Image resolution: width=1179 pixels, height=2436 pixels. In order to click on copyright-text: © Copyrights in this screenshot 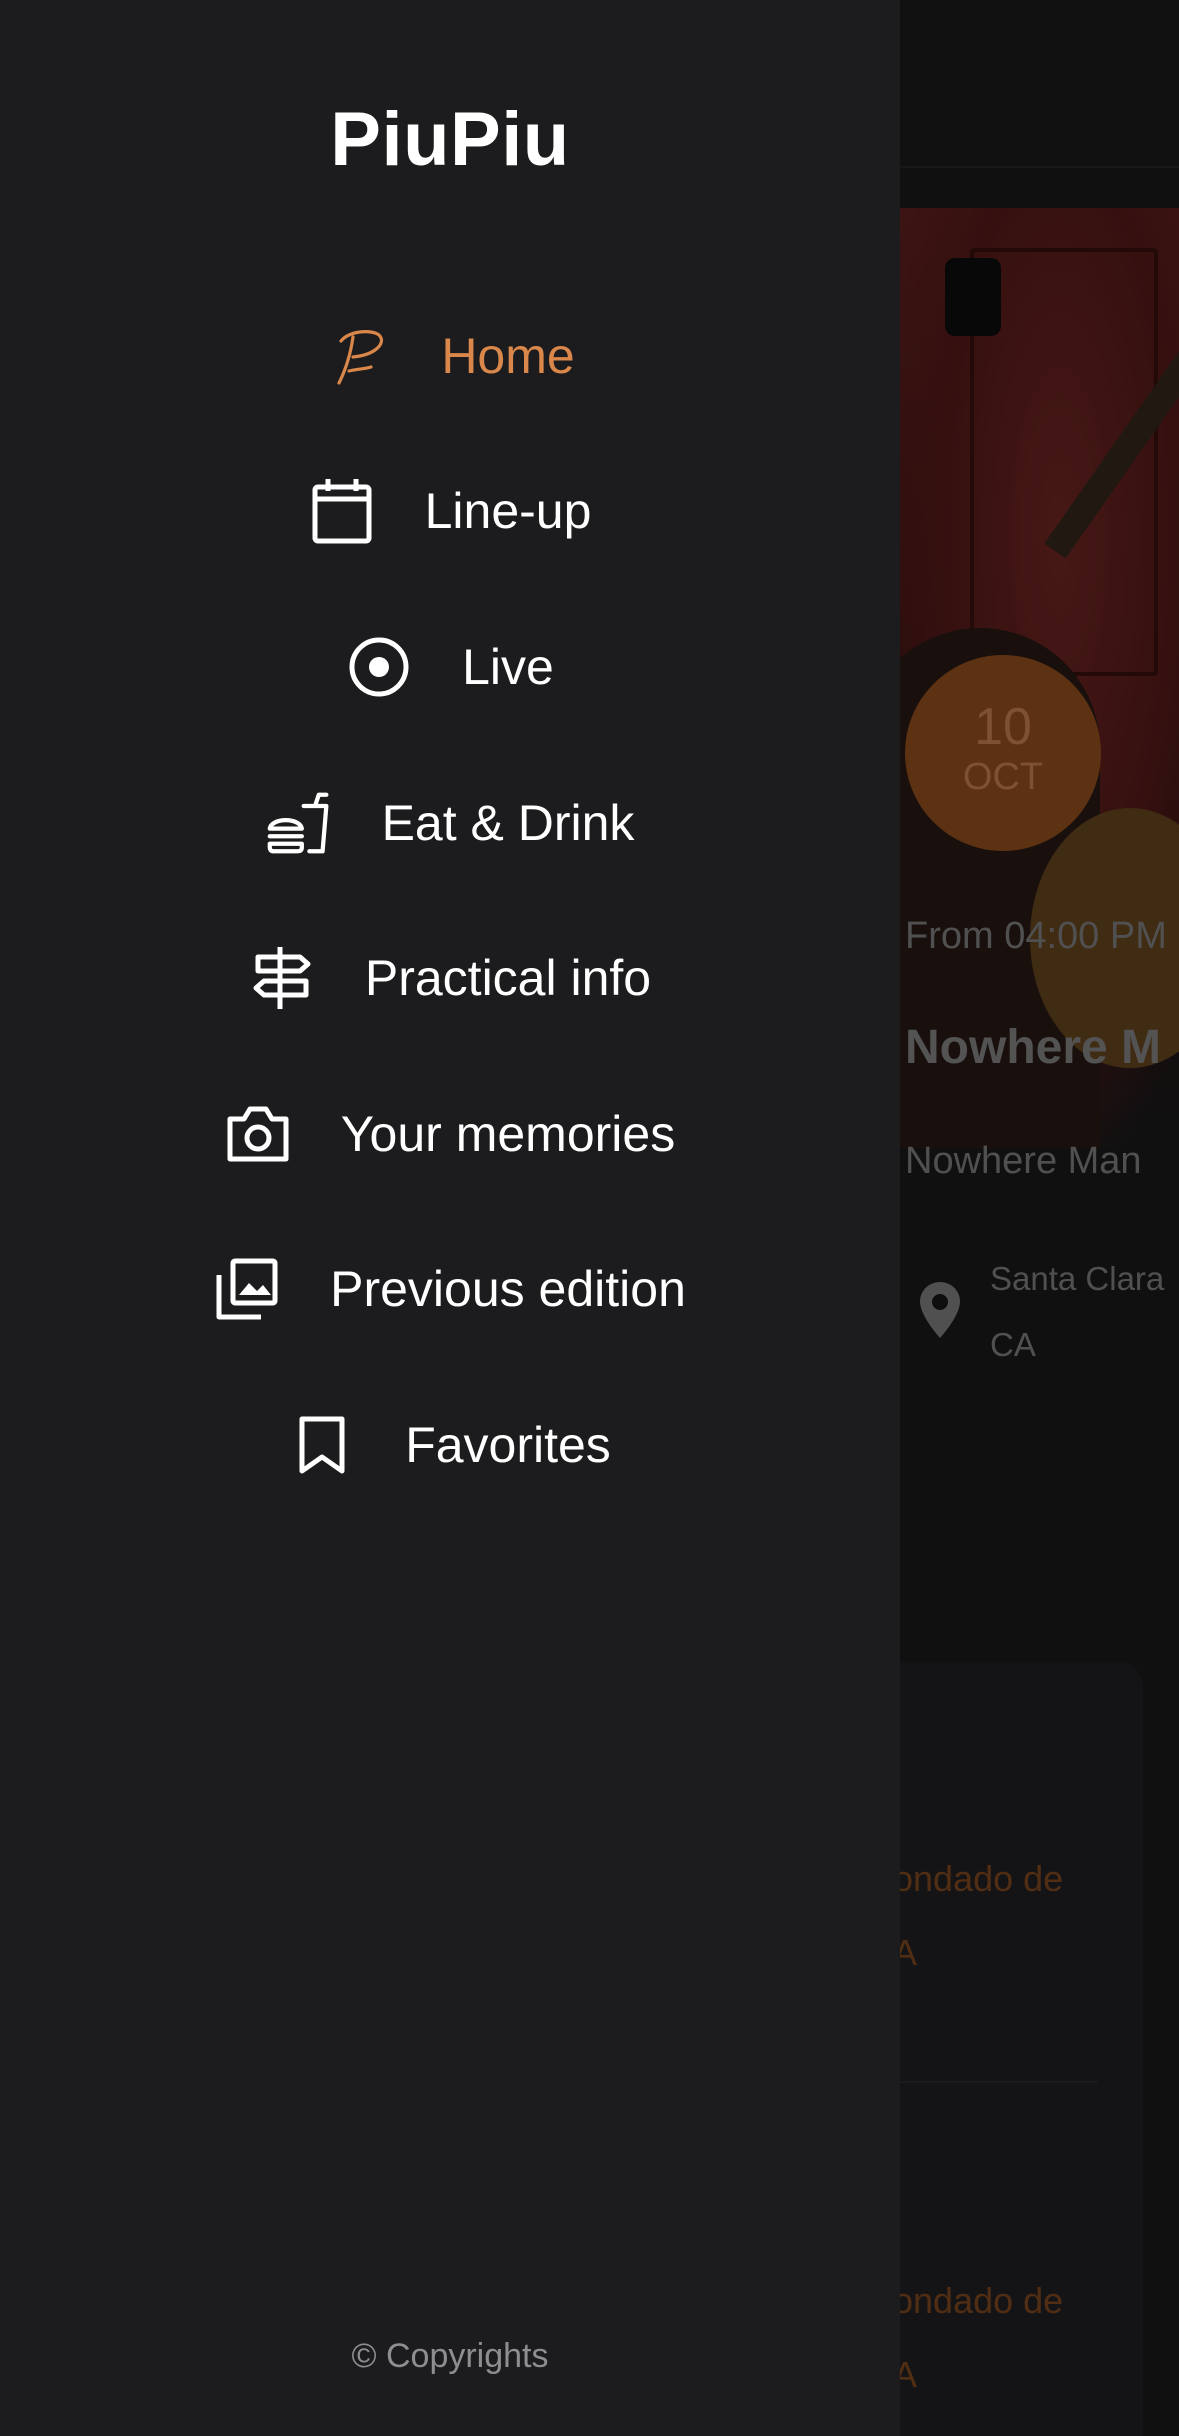, I will do `click(450, 2356)`.